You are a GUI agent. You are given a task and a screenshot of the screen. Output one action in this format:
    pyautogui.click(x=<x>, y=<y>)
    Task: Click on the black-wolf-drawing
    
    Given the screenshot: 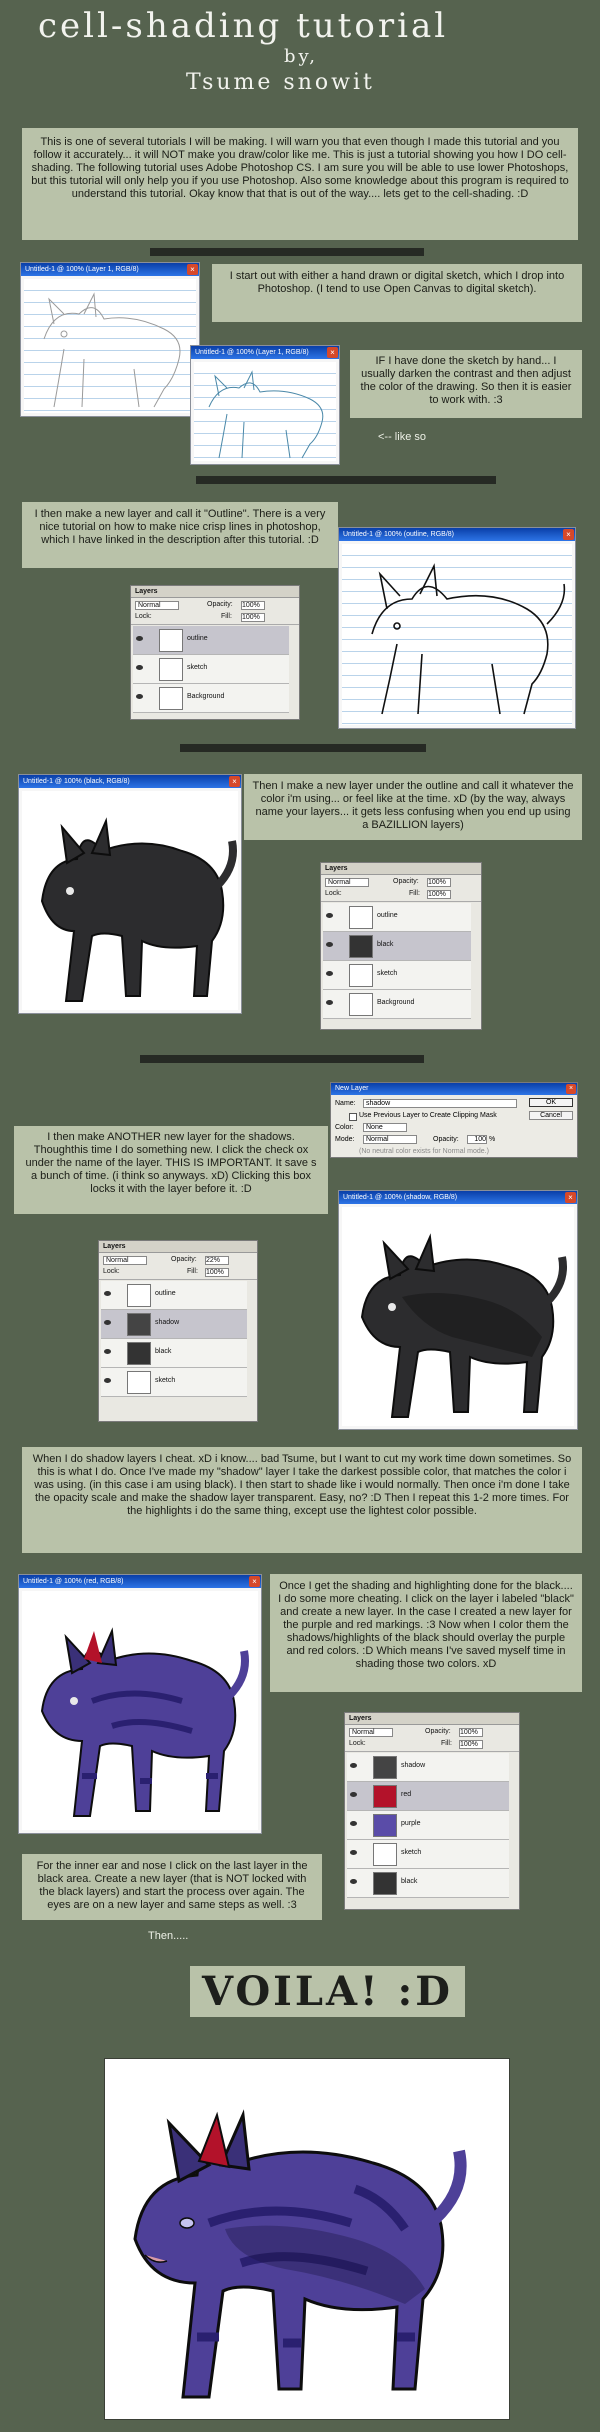 What is the action you would take?
    pyautogui.click(x=138, y=909)
    